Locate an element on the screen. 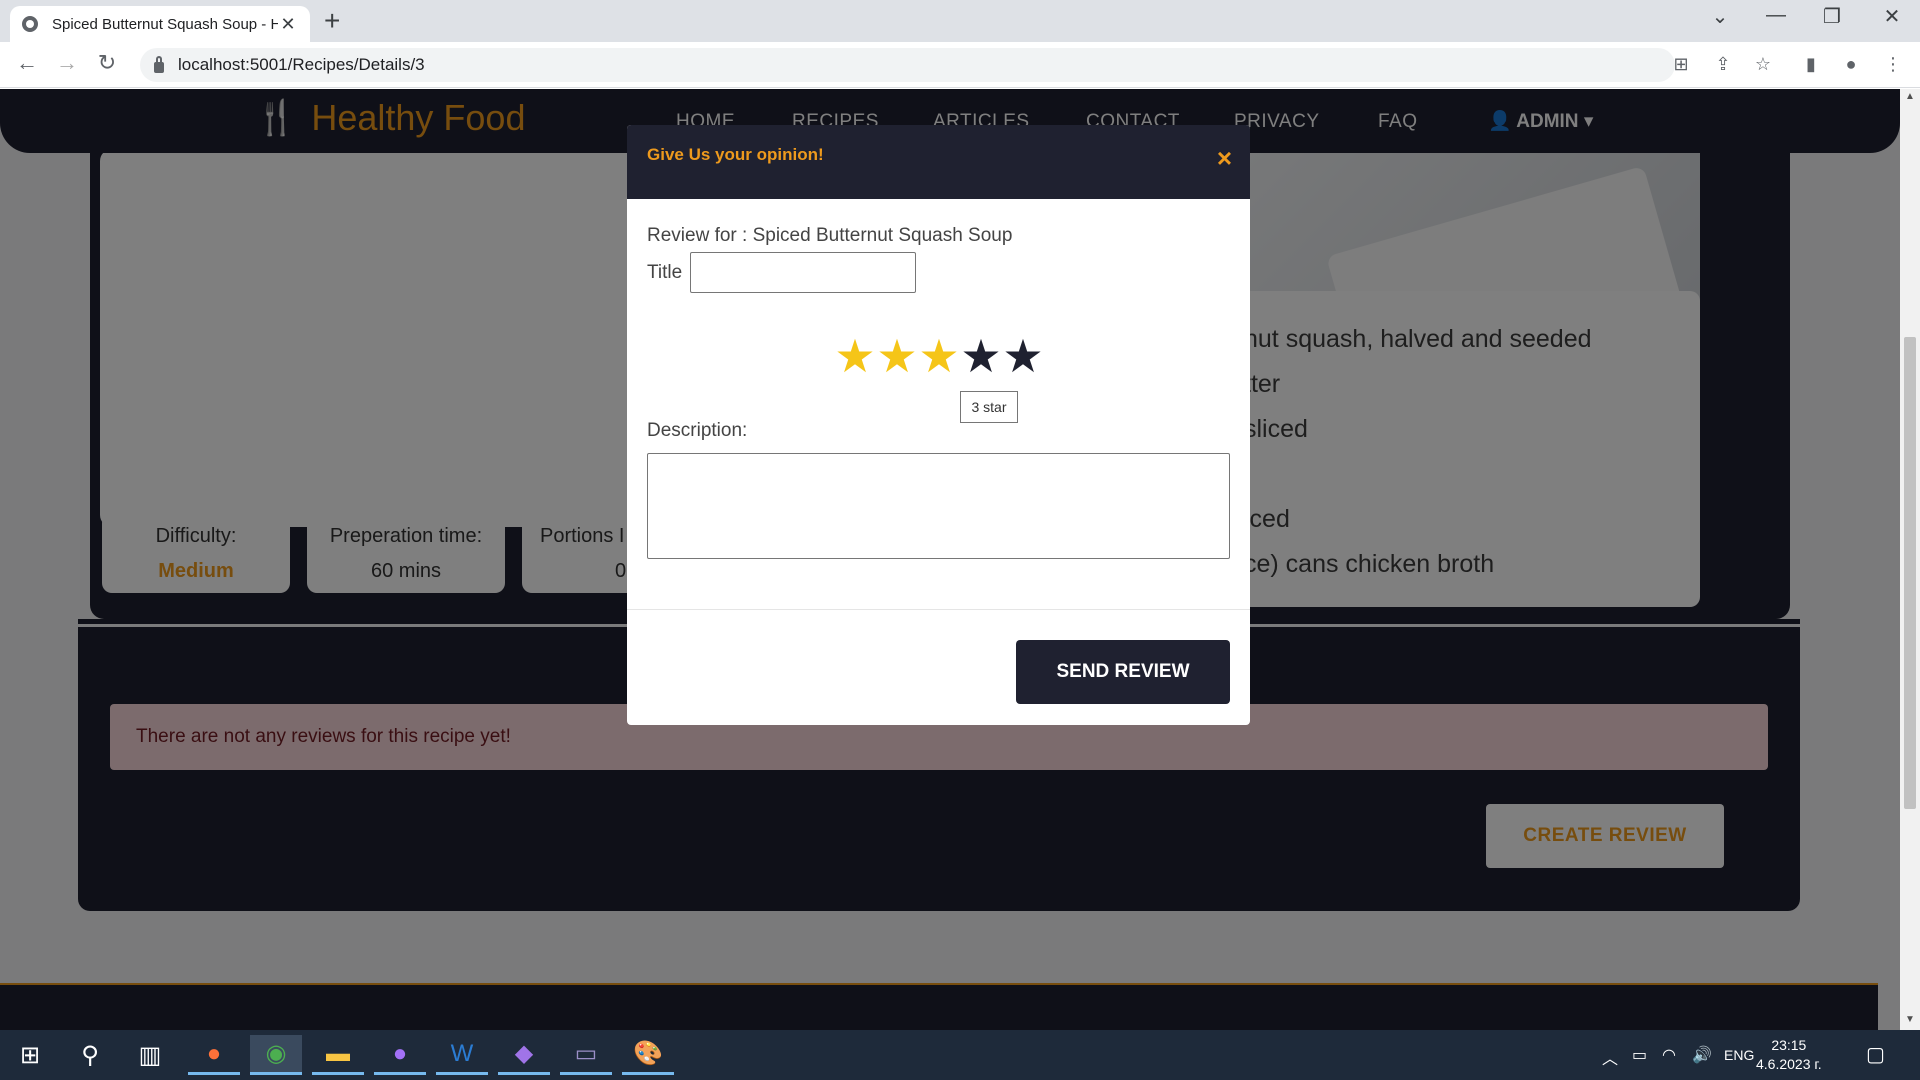  lock-icon is located at coordinates (159, 64).